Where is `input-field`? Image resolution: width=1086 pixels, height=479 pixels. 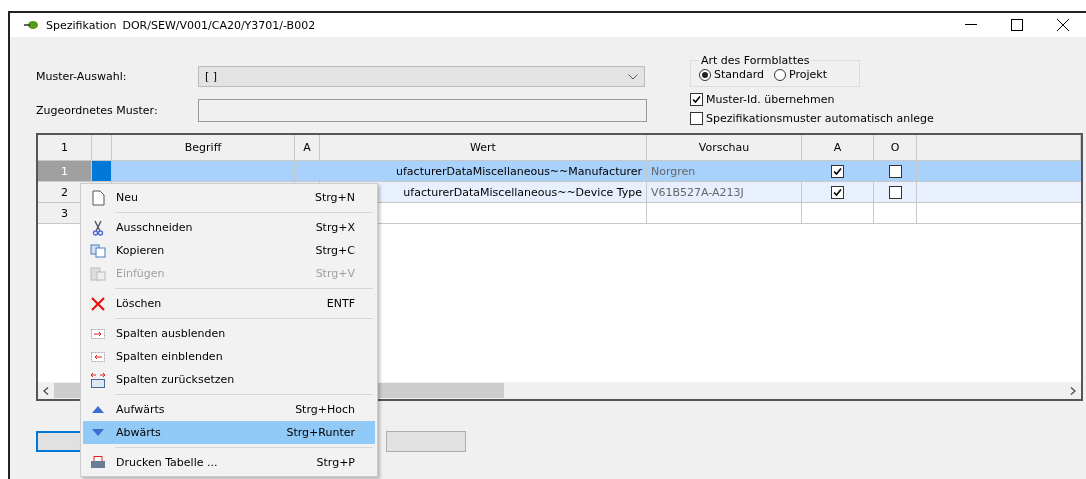
input-field is located at coordinates (422, 110).